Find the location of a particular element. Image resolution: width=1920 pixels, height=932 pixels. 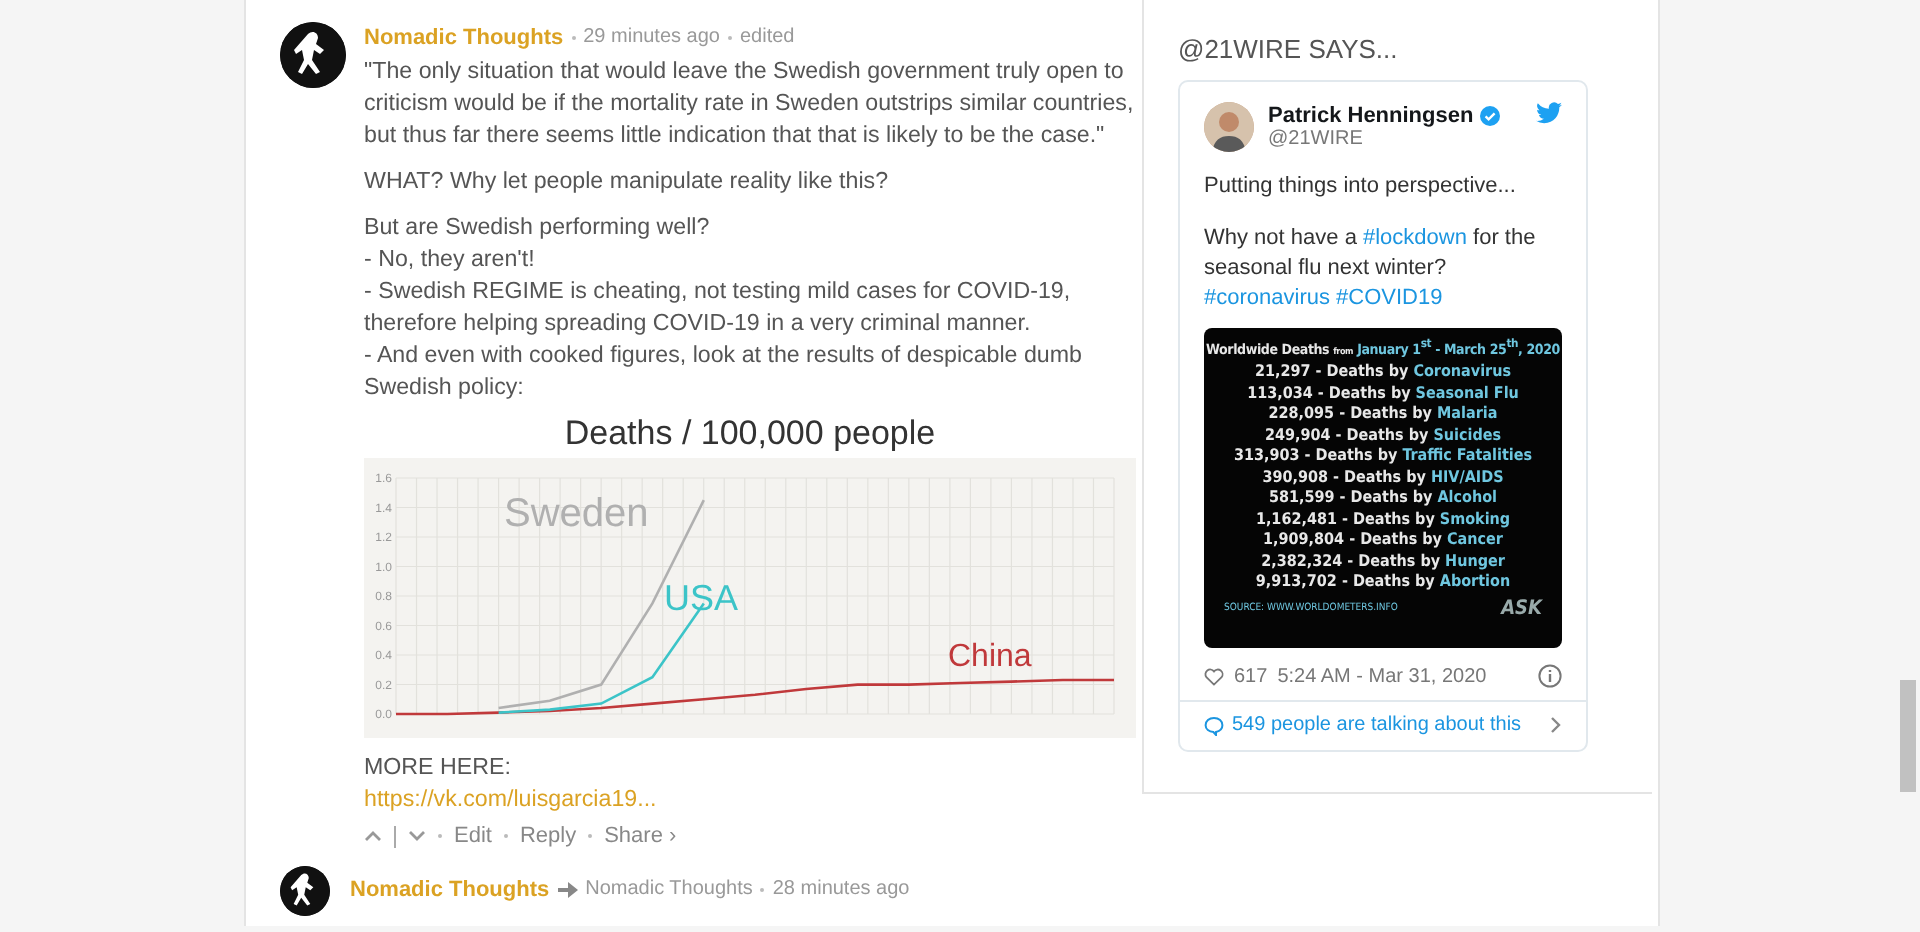

downvote-icon is located at coordinates (417, 836).